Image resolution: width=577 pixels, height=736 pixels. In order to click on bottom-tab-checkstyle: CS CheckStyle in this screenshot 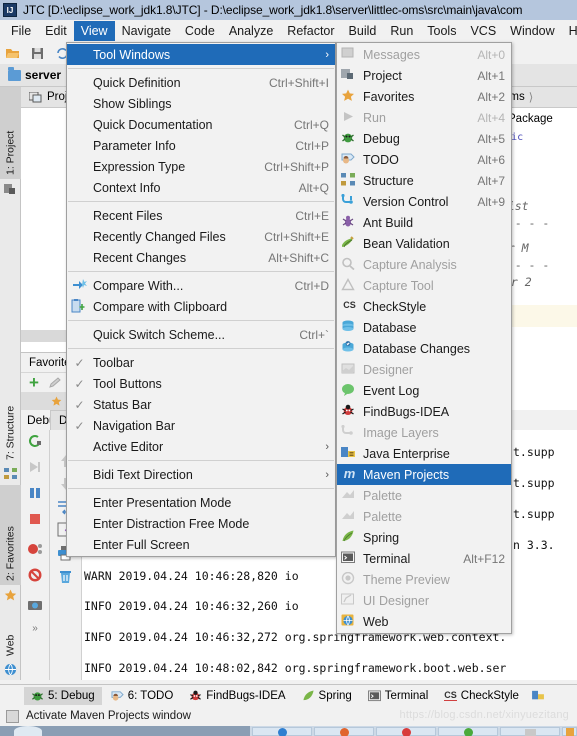, I will do `click(481, 696)`.